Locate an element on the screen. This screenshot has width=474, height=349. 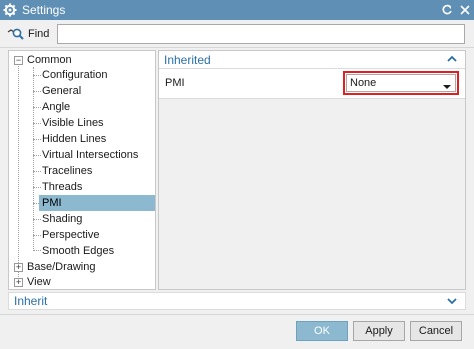
tree-item-base-drawing: + Base/Drawing is located at coordinates (82, 267).